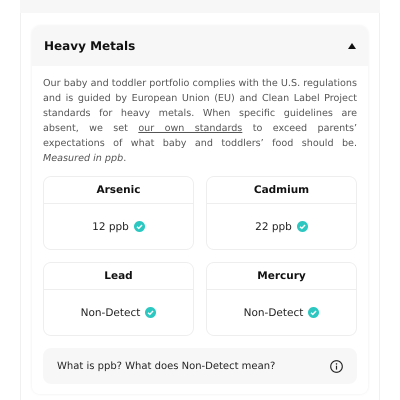 Image resolution: width=400 pixels, height=400 pixels. What do you see at coordinates (200, 46) in the screenshot?
I see `accordion-header: Heavy Metals` at bounding box center [200, 46].